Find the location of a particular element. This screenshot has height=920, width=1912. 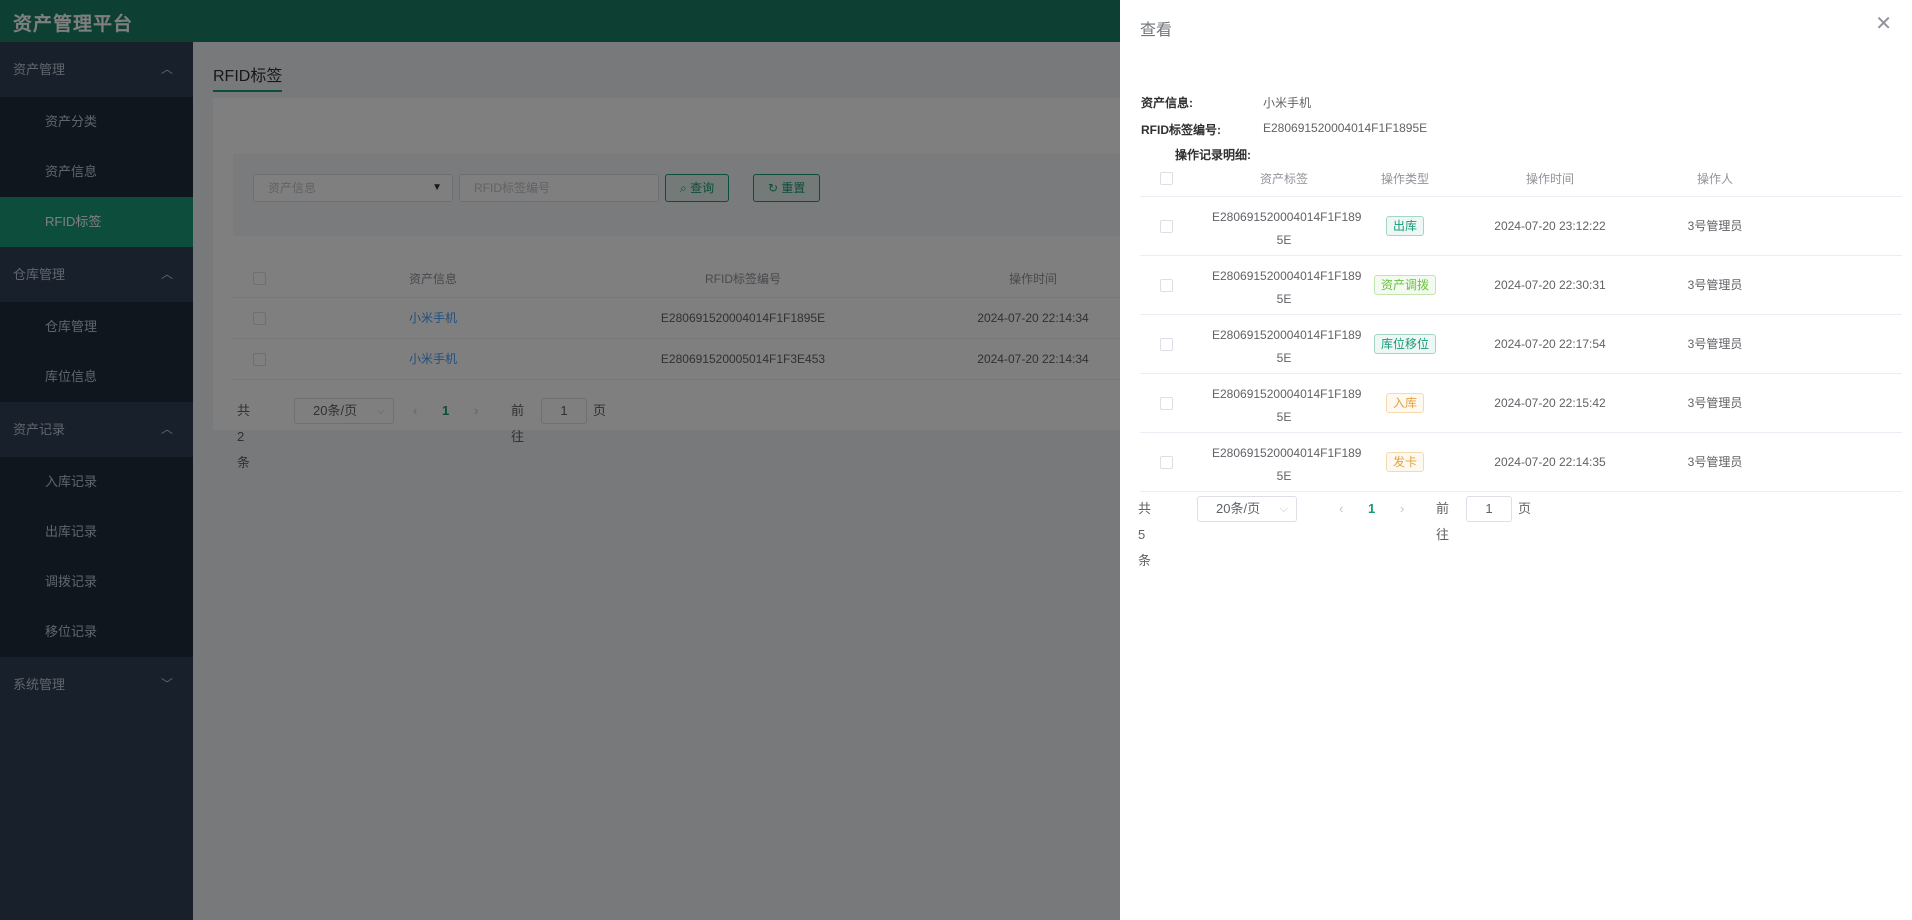

goto-page-input: 1 is located at coordinates (1489, 509).